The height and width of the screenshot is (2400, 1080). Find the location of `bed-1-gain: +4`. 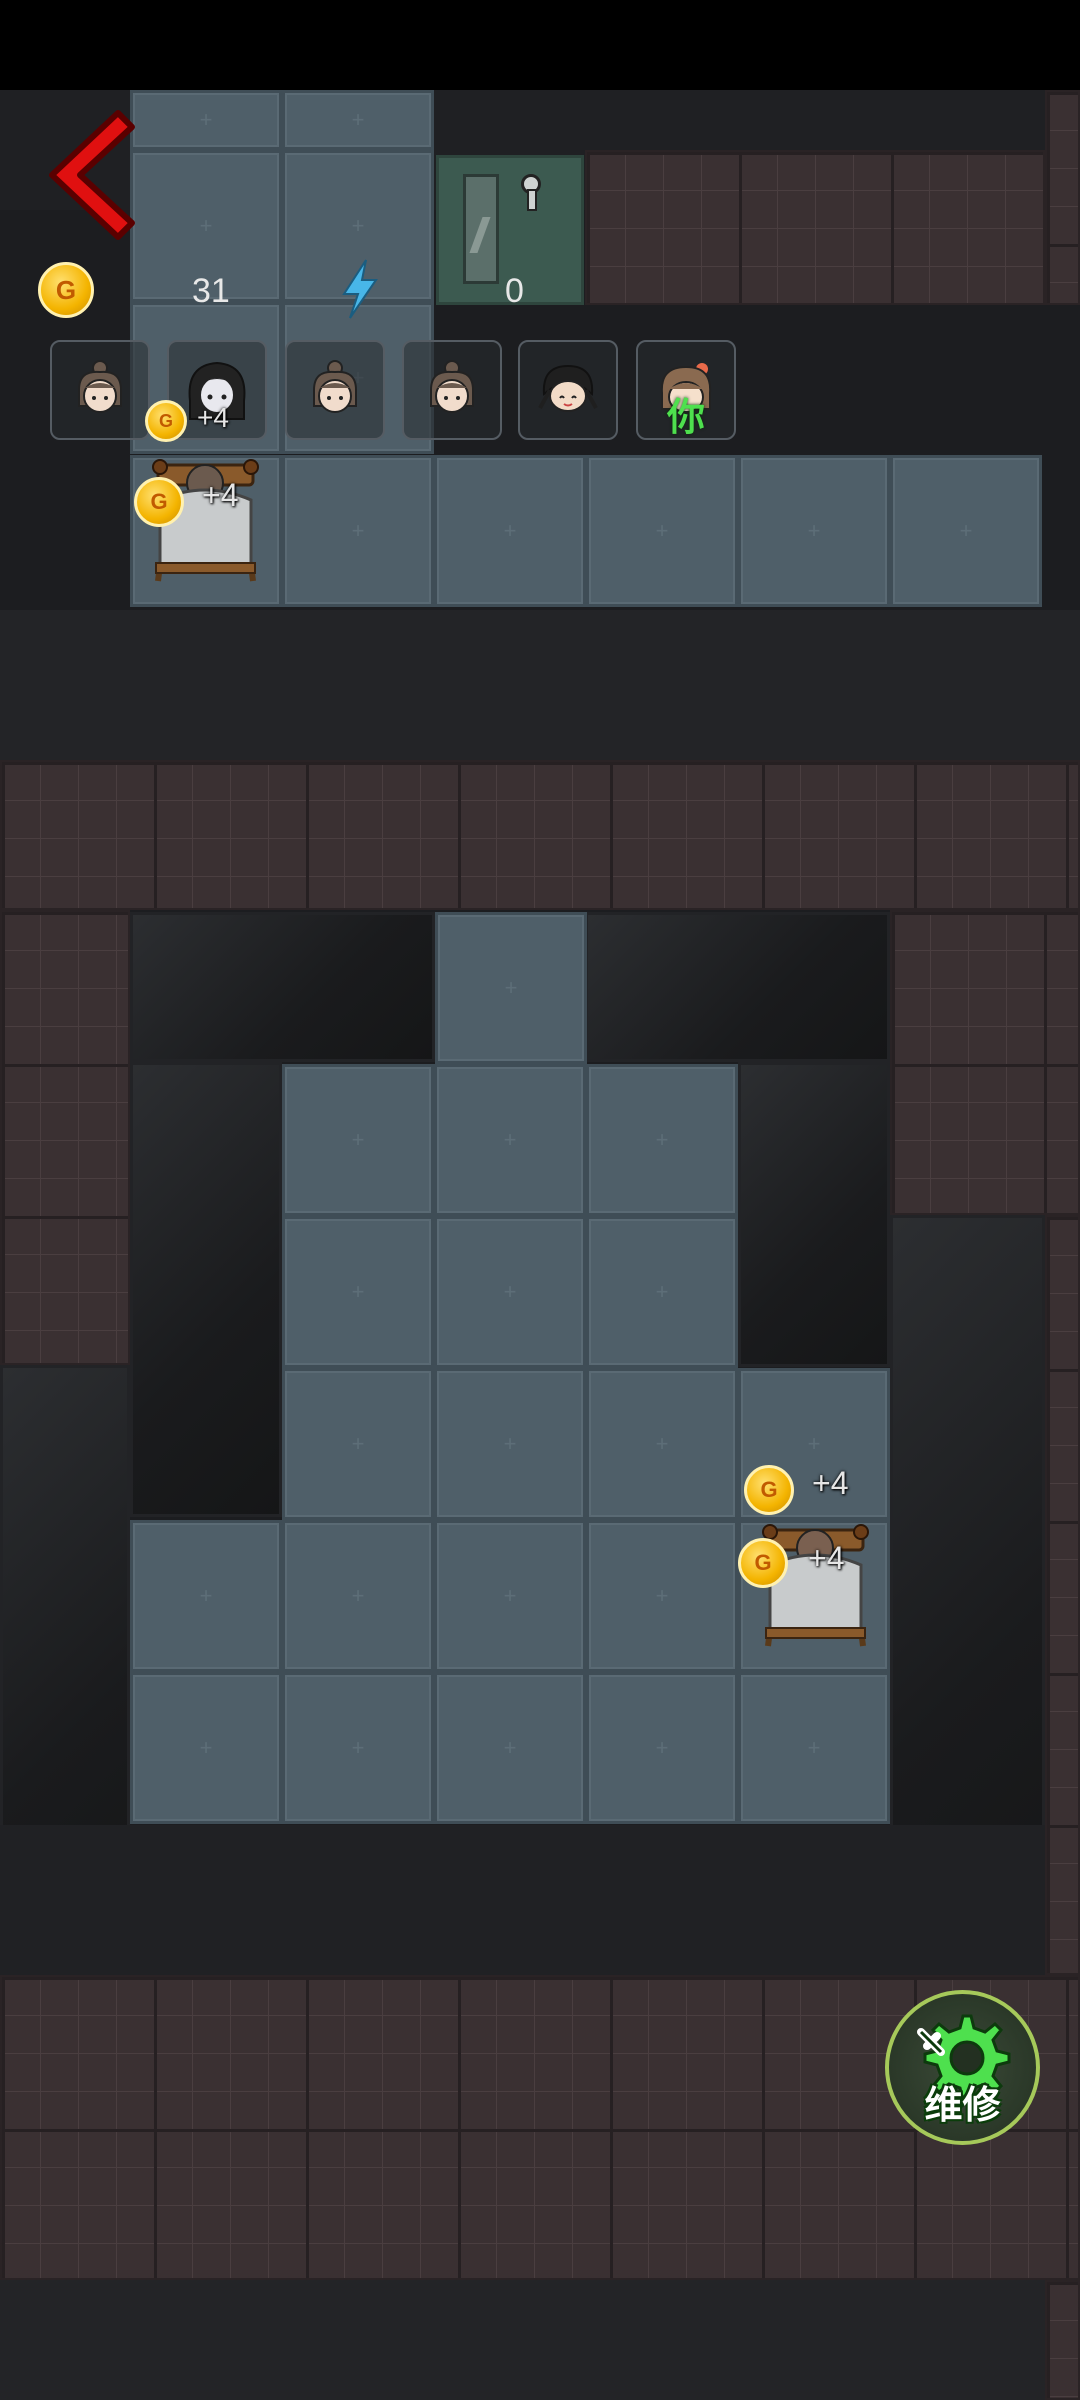

bed-1-gain: +4 is located at coordinates (220, 495).